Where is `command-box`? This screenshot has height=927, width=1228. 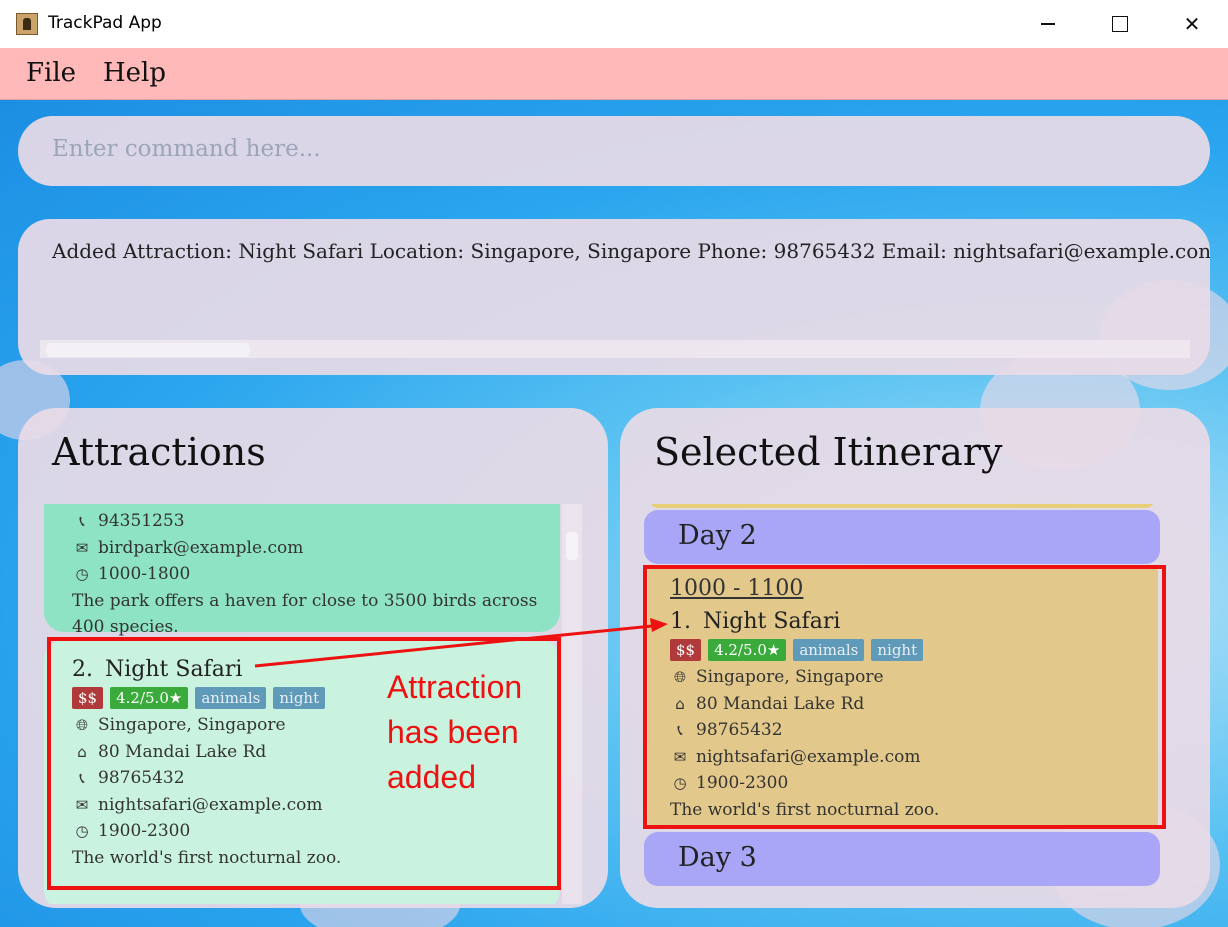 command-box is located at coordinates (614, 151).